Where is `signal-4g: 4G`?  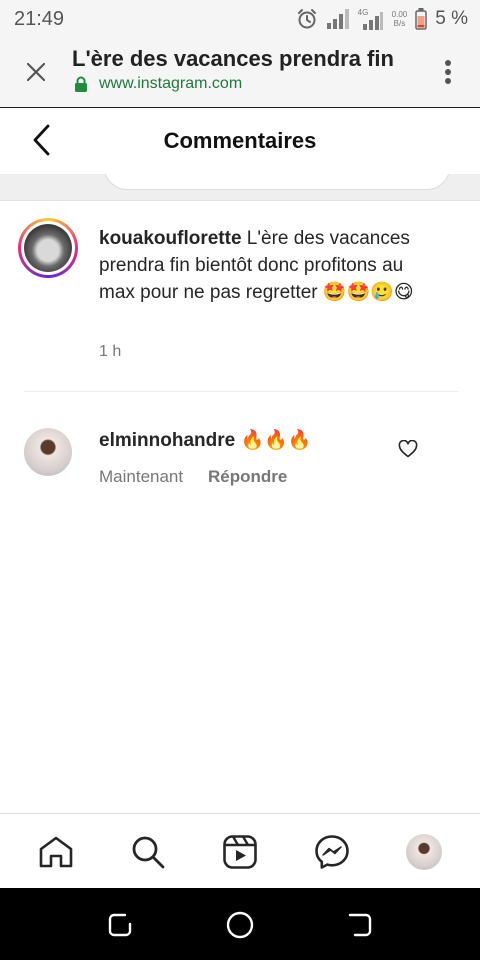
signal-4g: 4G is located at coordinates (371, 19).